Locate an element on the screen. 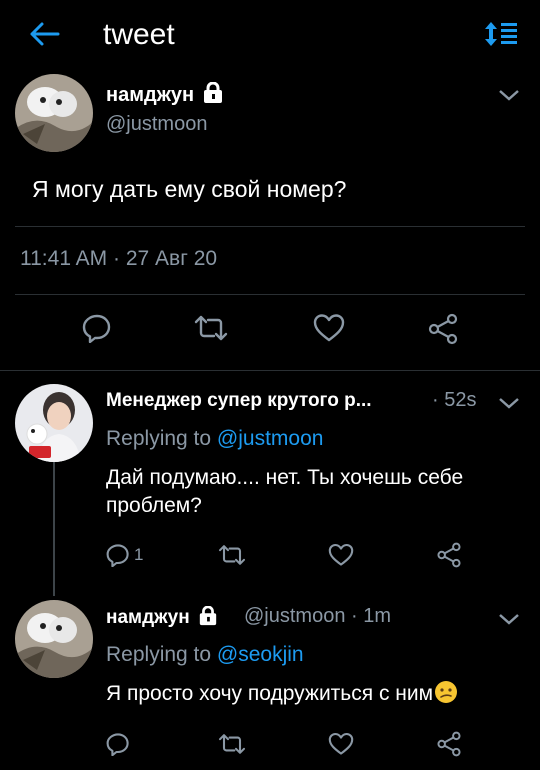 This screenshot has width=540, height=770. replying-to: Replying to @seokjin is located at coordinates (205, 654).